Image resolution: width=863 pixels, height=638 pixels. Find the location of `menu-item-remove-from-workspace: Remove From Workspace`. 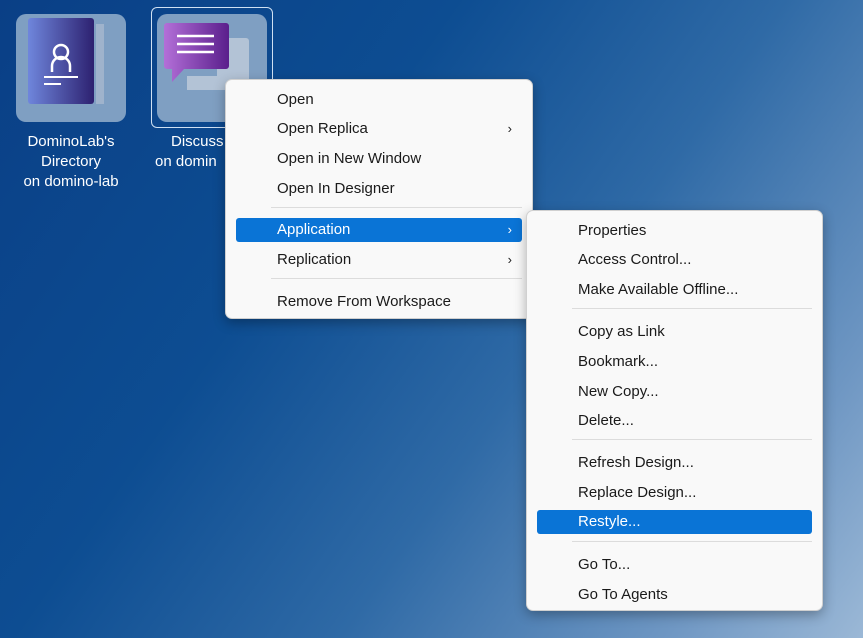

menu-item-remove-from-workspace: Remove From Workspace is located at coordinates (379, 302).